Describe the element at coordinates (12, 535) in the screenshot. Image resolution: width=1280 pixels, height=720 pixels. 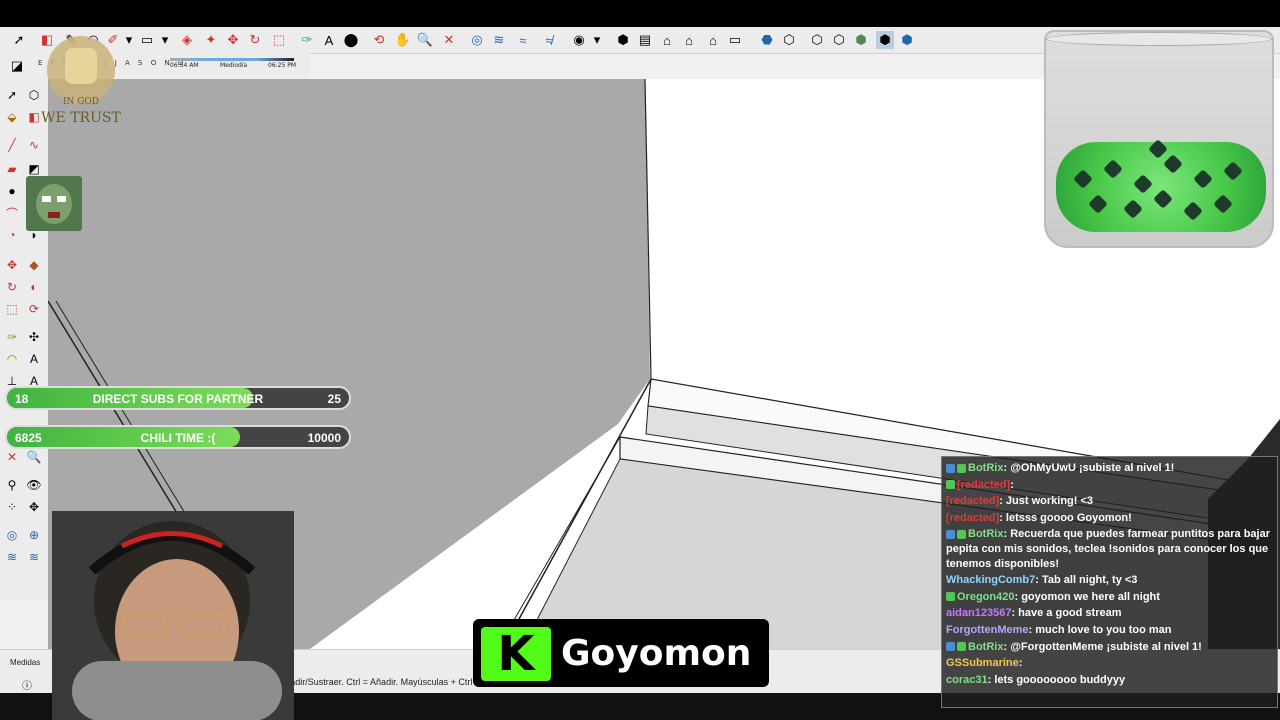
I see `section-plane-icon: ◎` at that location.